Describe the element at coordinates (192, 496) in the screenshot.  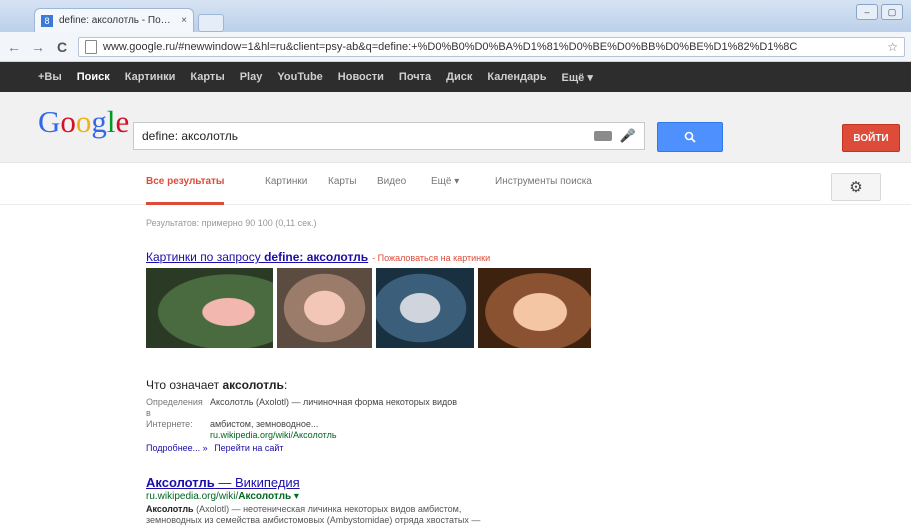
I see `result-url-plain: ru.wikipedia.org/wiki/` at that location.